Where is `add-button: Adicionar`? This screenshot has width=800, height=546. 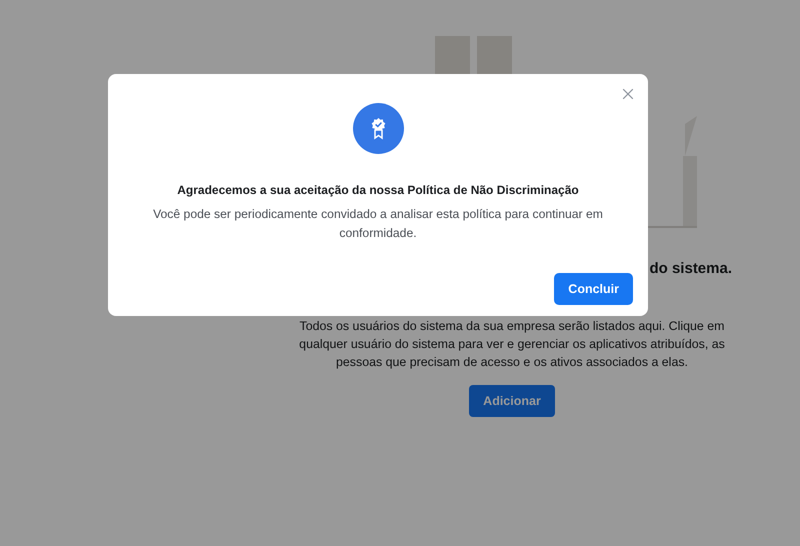 add-button: Adicionar is located at coordinates (512, 401).